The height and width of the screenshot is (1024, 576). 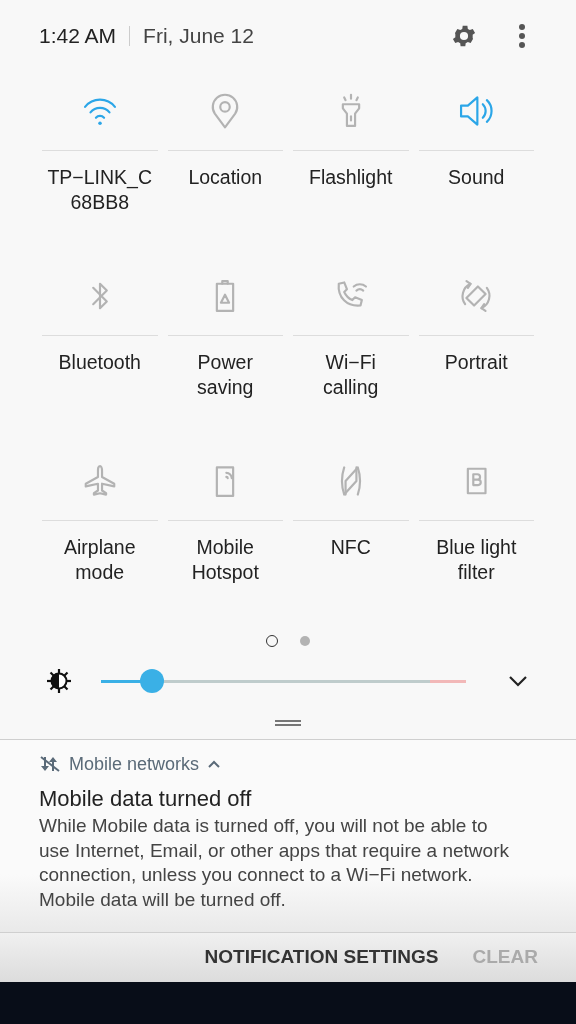 I want to click on tile-label: Location, so click(x=225, y=177).